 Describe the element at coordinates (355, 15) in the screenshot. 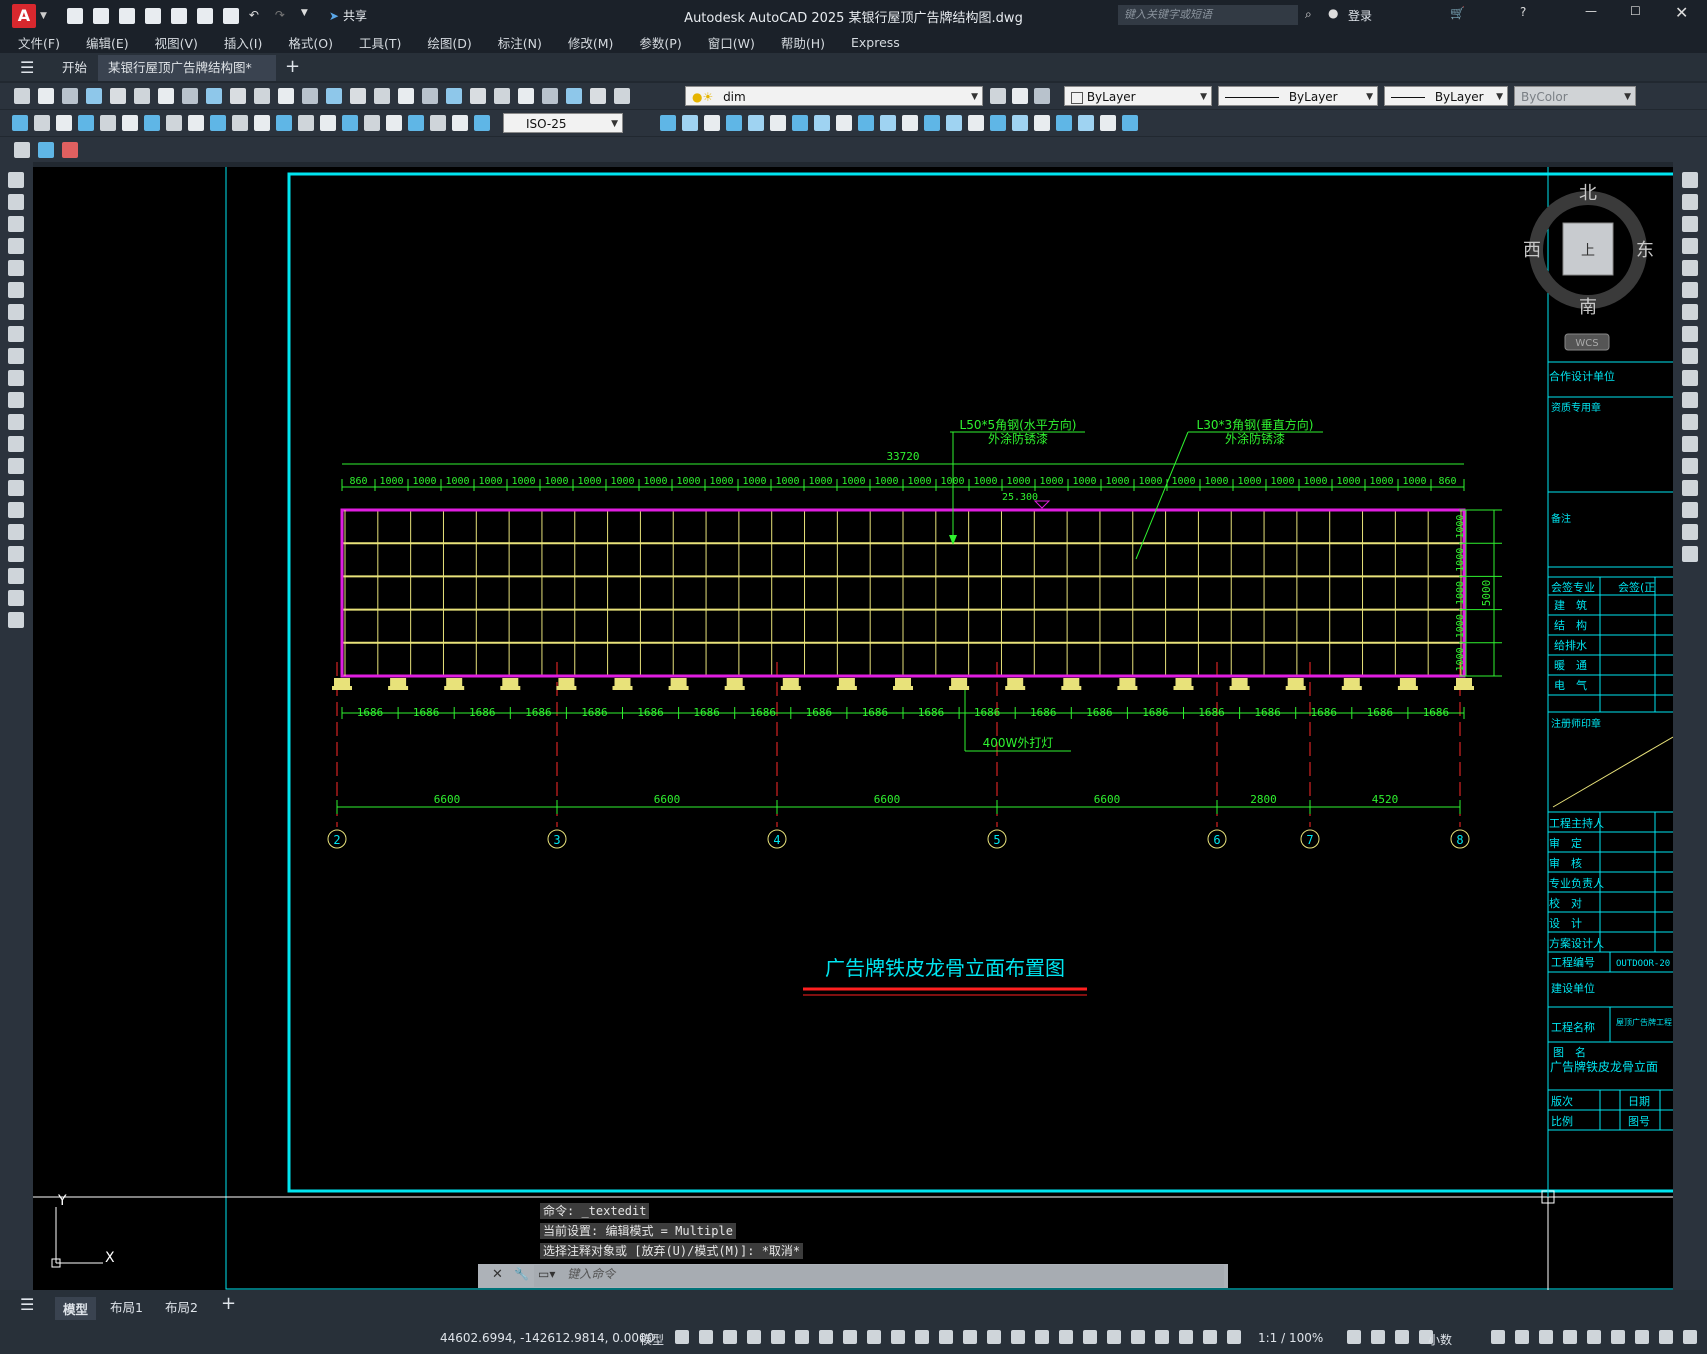

I see `share-button: 共享` at that location.